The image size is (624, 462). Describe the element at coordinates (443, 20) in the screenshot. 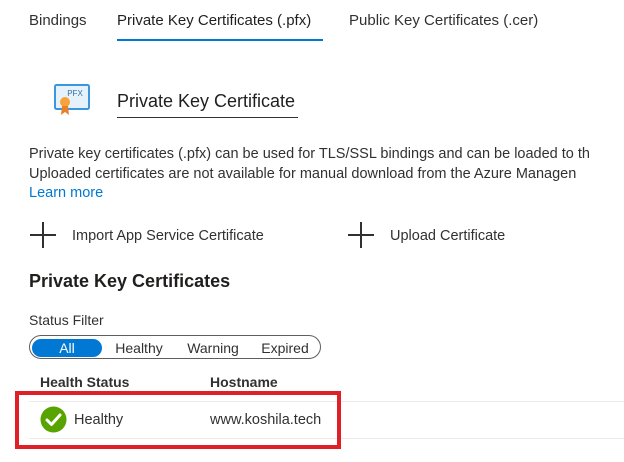

I see `tab-public-key-certificates: Public Key Certificates (.cer)` at that location.